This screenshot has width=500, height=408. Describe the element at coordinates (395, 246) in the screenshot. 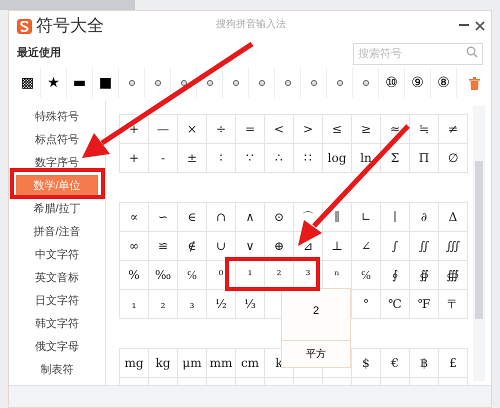

I see `symbol-cell: ∫` at that location.